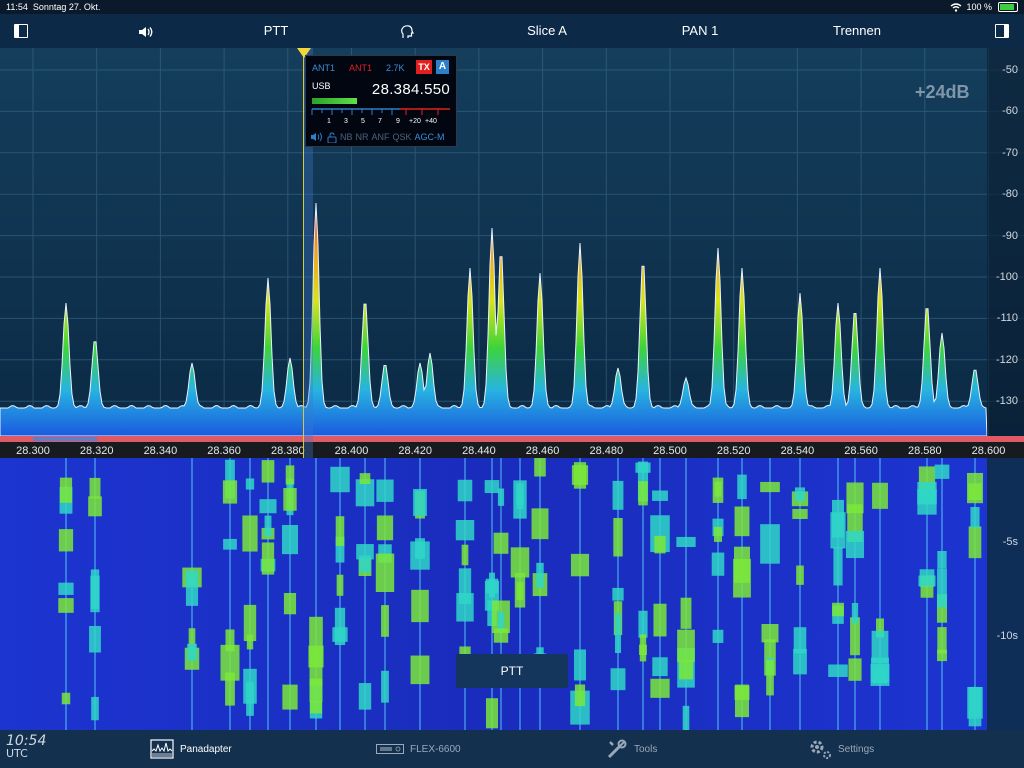 The width and height of the screenshot is (1024, 768). I want to click on waterfall-time-label: -5s, so click(1010, 542).